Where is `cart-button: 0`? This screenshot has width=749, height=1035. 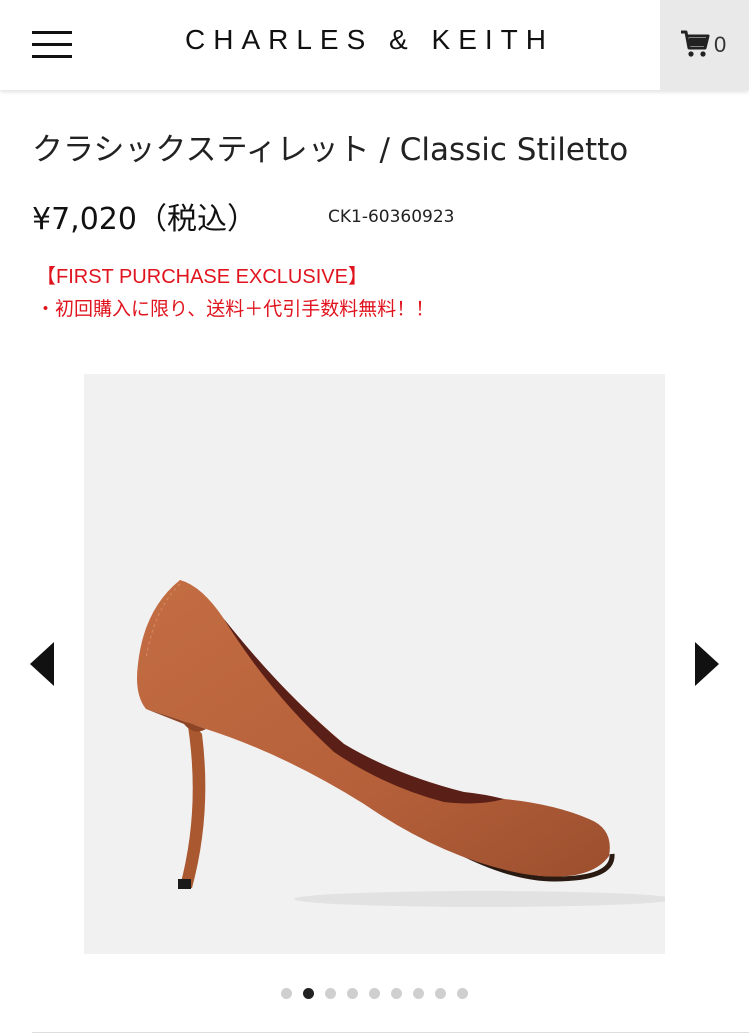 cart-button: 0 is located at coordinates (704, 45).